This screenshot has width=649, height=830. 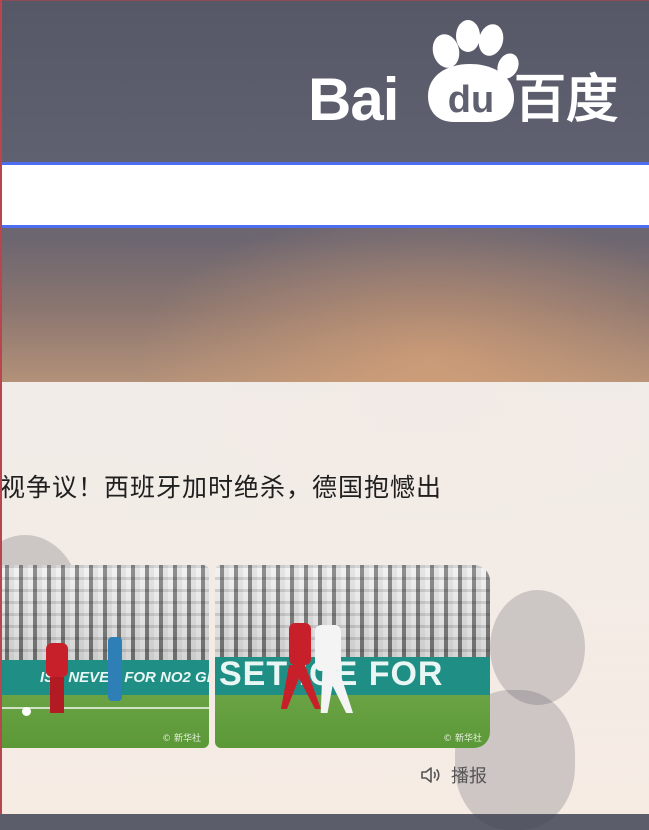 I want to click on news-photo-2: SET ICE FOR © 新华社, so click(x=352, y=656).